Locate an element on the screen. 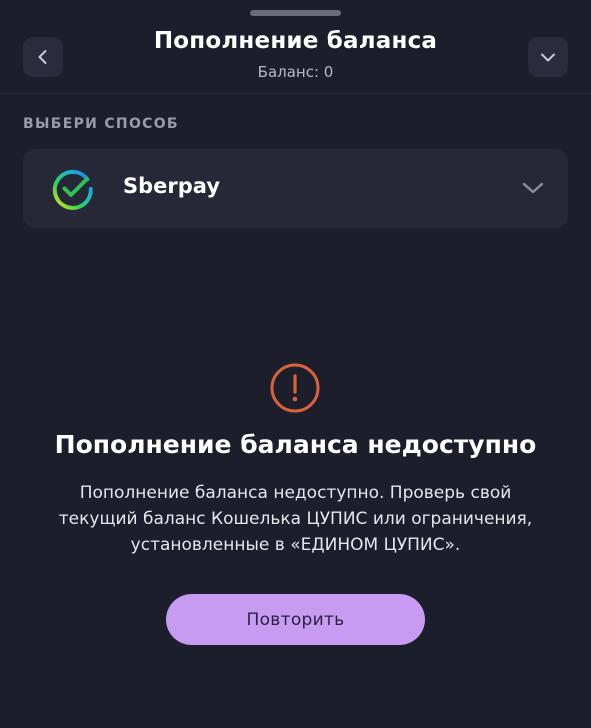  exclamation-circle-icon is located at coordinates (295, 388).